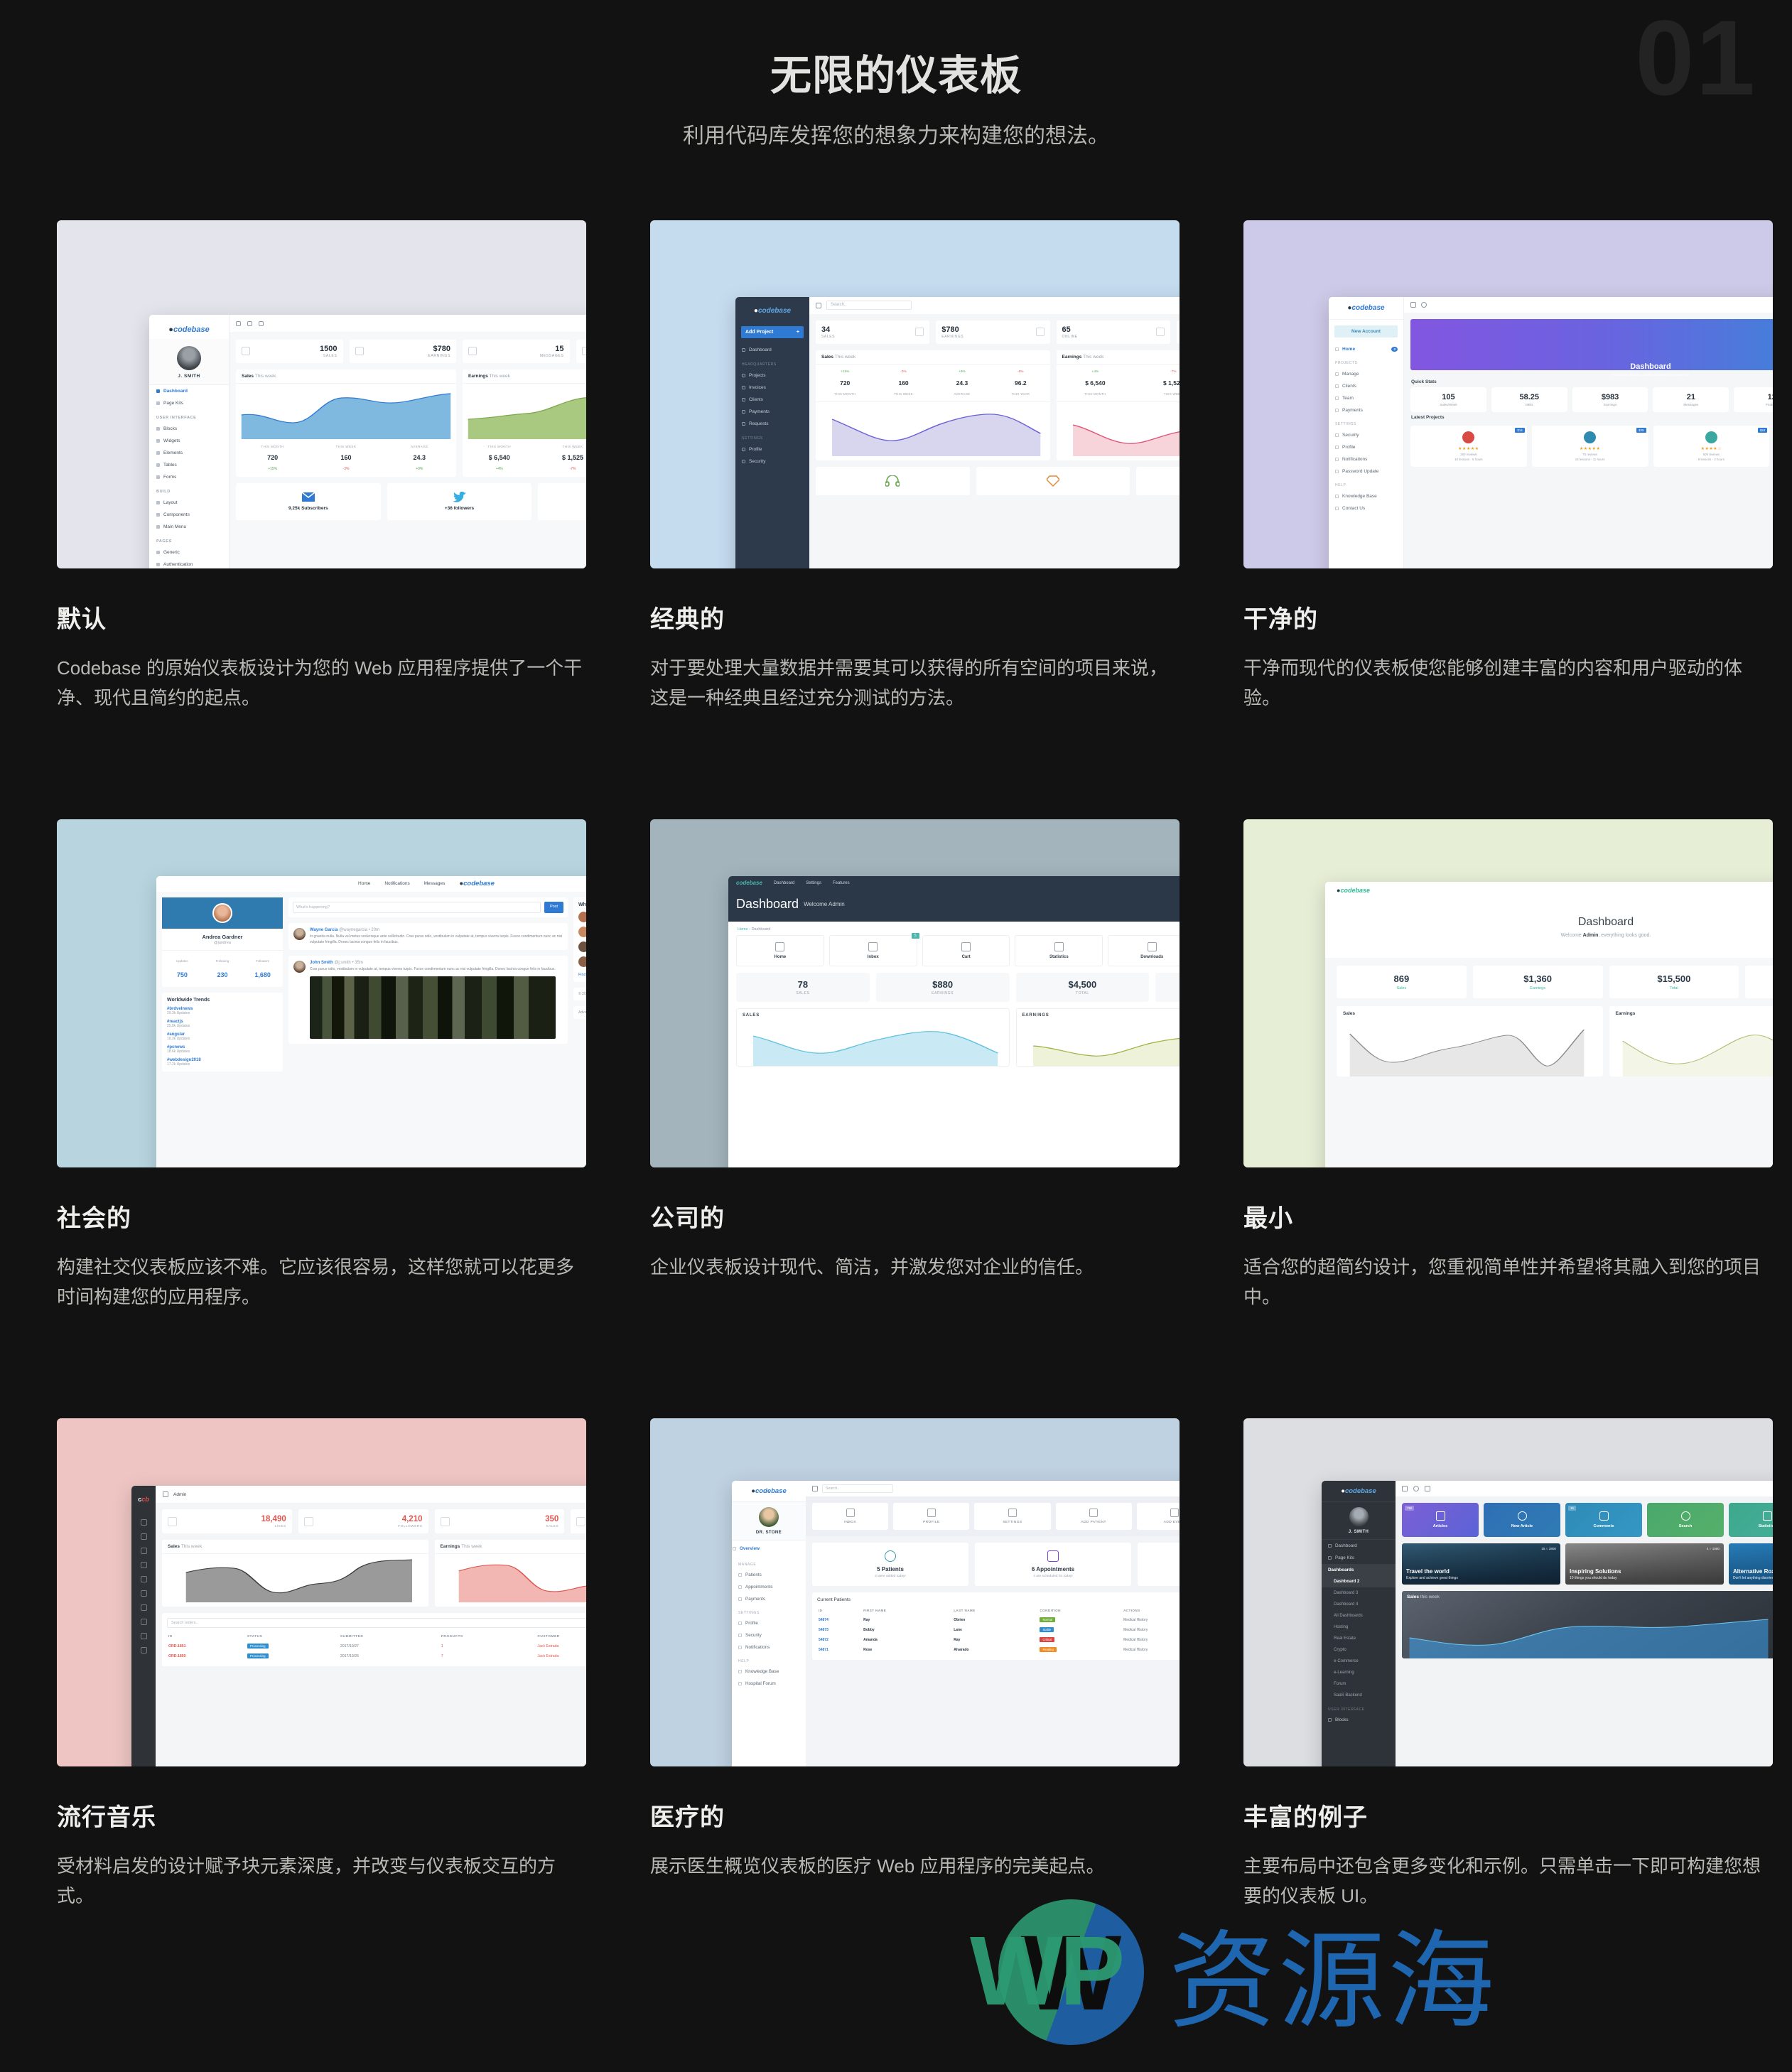 The height and width of the screenshot is (2072, 1792). I want to click on action-add-event: ADD EVENT, so click(1158, 1517).